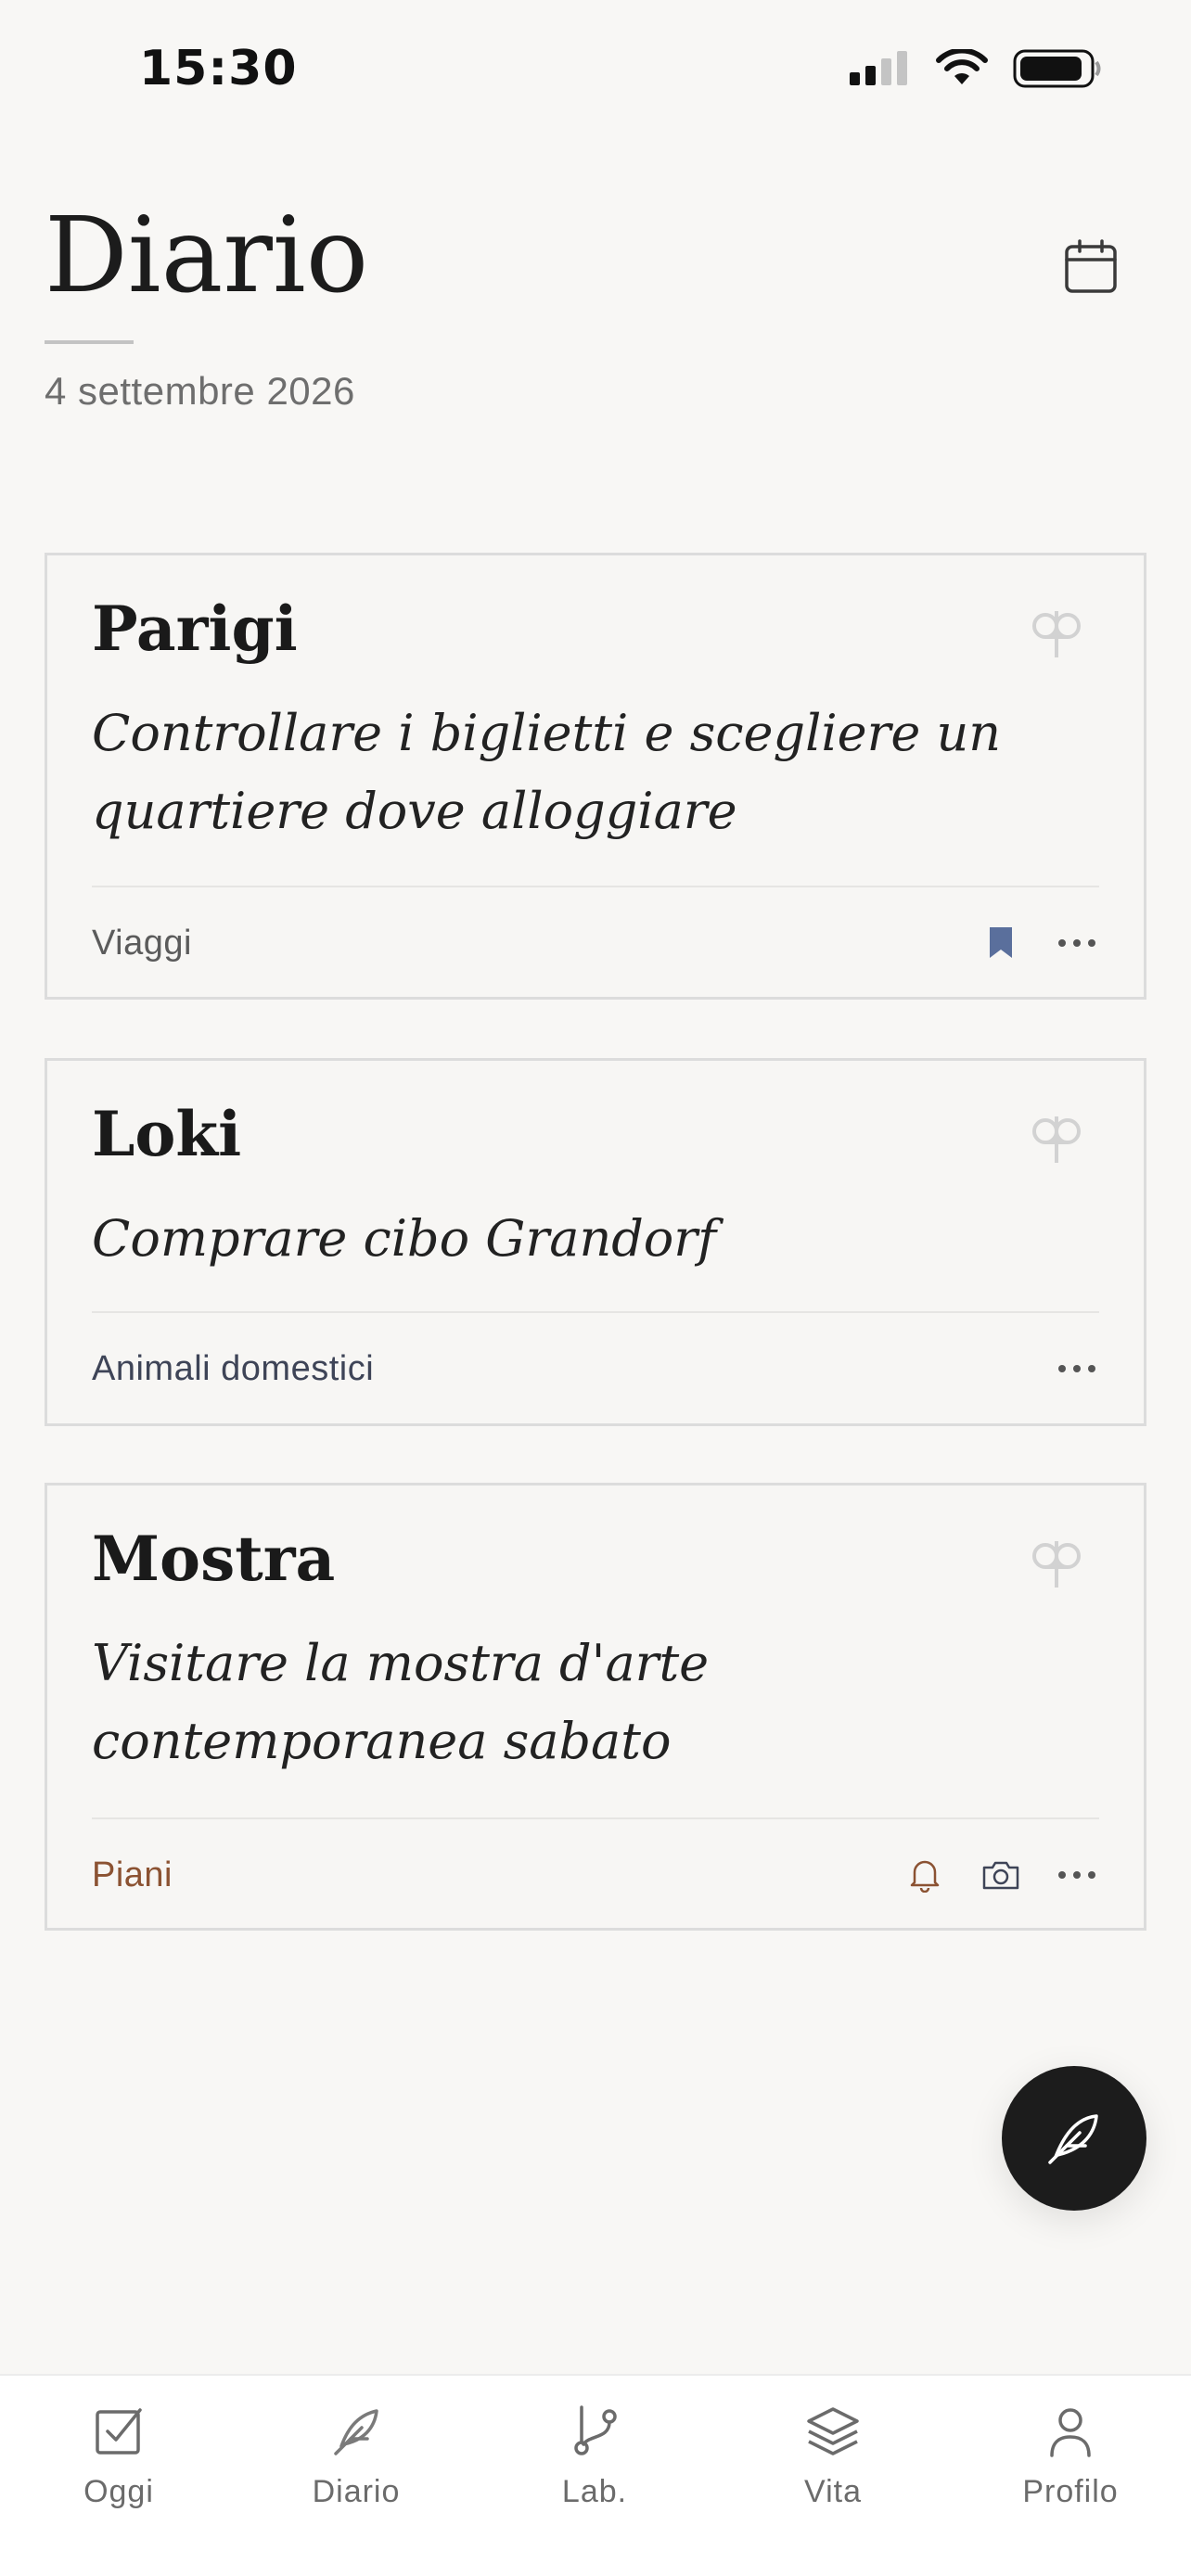  Describe the element at coordinates (404, 1238) in the screenshot. I see `entry-body: Comprare cibo Grandorf` at that location.